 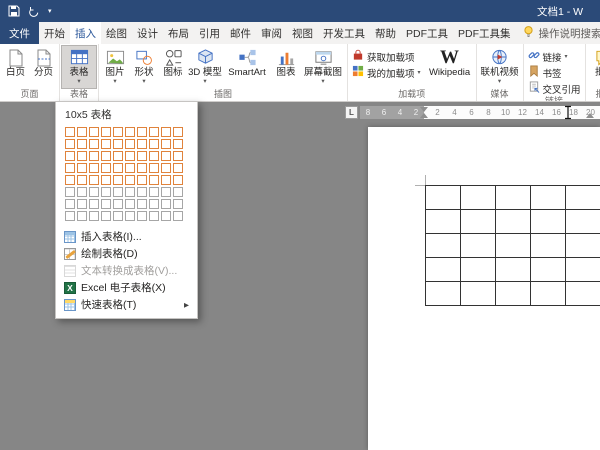 I want to click on grid-cell-5x1, so click(x=118, y=132).